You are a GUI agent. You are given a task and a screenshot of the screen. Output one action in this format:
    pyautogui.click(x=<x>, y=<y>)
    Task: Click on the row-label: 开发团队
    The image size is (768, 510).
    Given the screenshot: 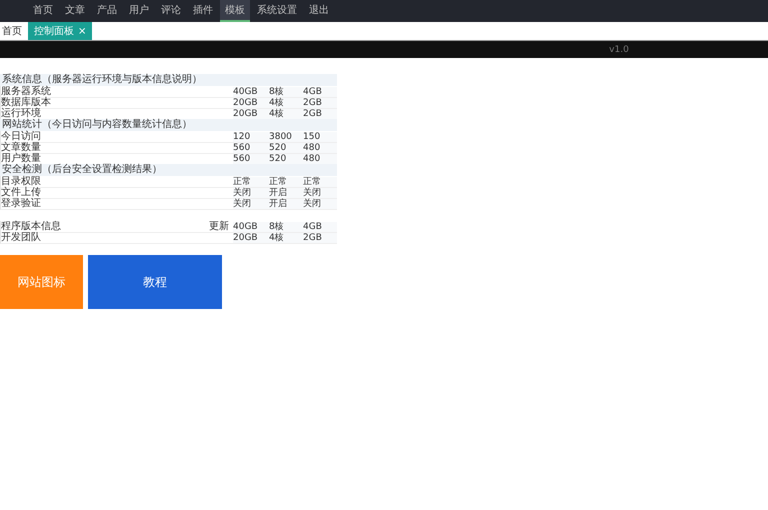 What is the action you would take?
    pyautogui.click(x=21, y=237)
    